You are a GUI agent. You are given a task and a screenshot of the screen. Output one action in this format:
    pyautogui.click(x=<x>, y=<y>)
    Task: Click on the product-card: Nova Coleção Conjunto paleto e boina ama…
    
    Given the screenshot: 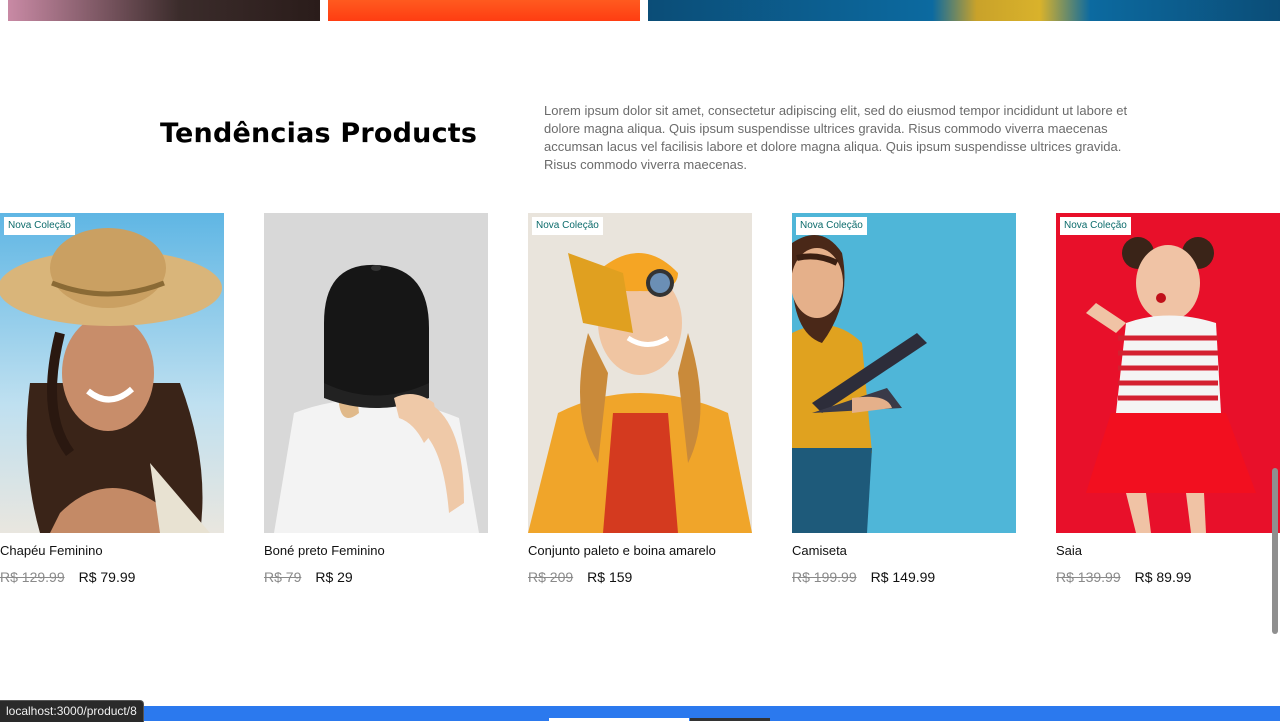 What is the action you would take?
    pyautogui.click(x=640, y=399)
    